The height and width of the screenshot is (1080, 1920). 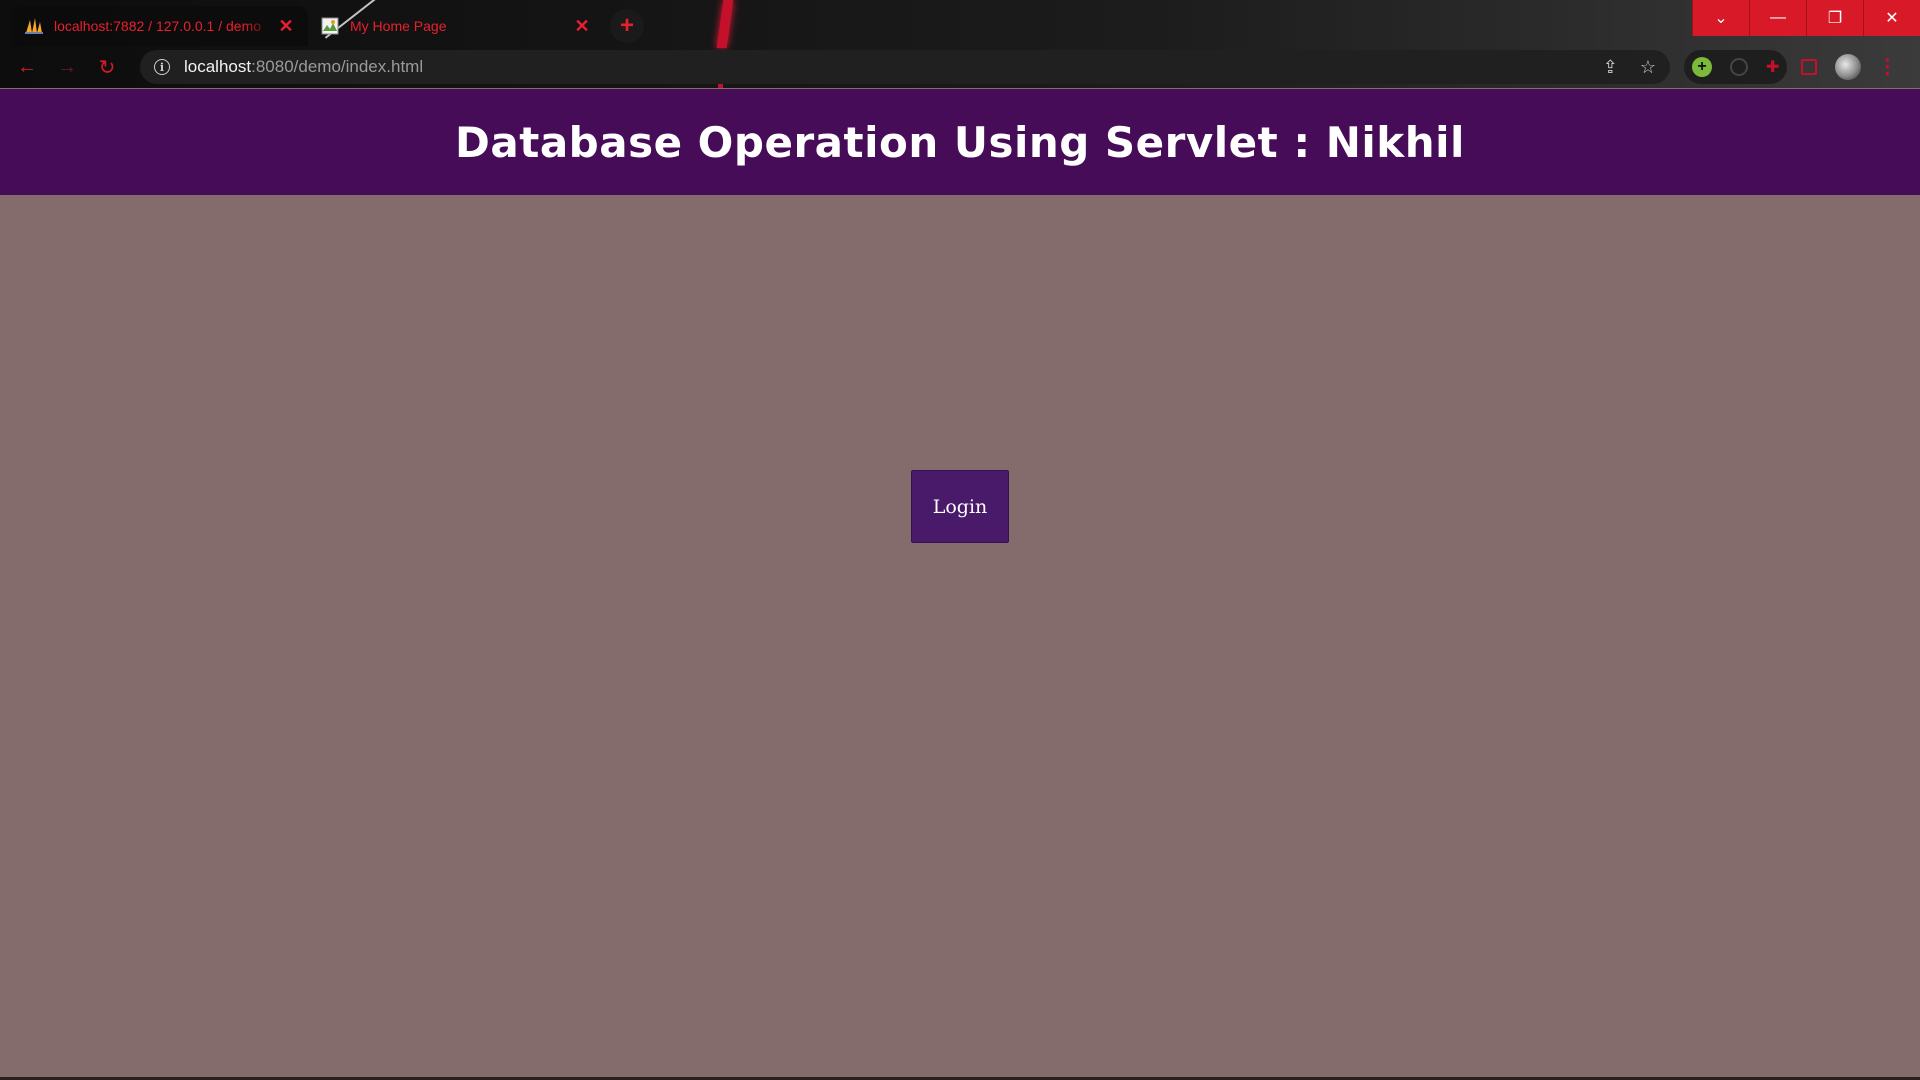 What do you see at coordinates (218, 66) in the screenshot?
I see `url-host: localhost` at bounding box center [218, 66].